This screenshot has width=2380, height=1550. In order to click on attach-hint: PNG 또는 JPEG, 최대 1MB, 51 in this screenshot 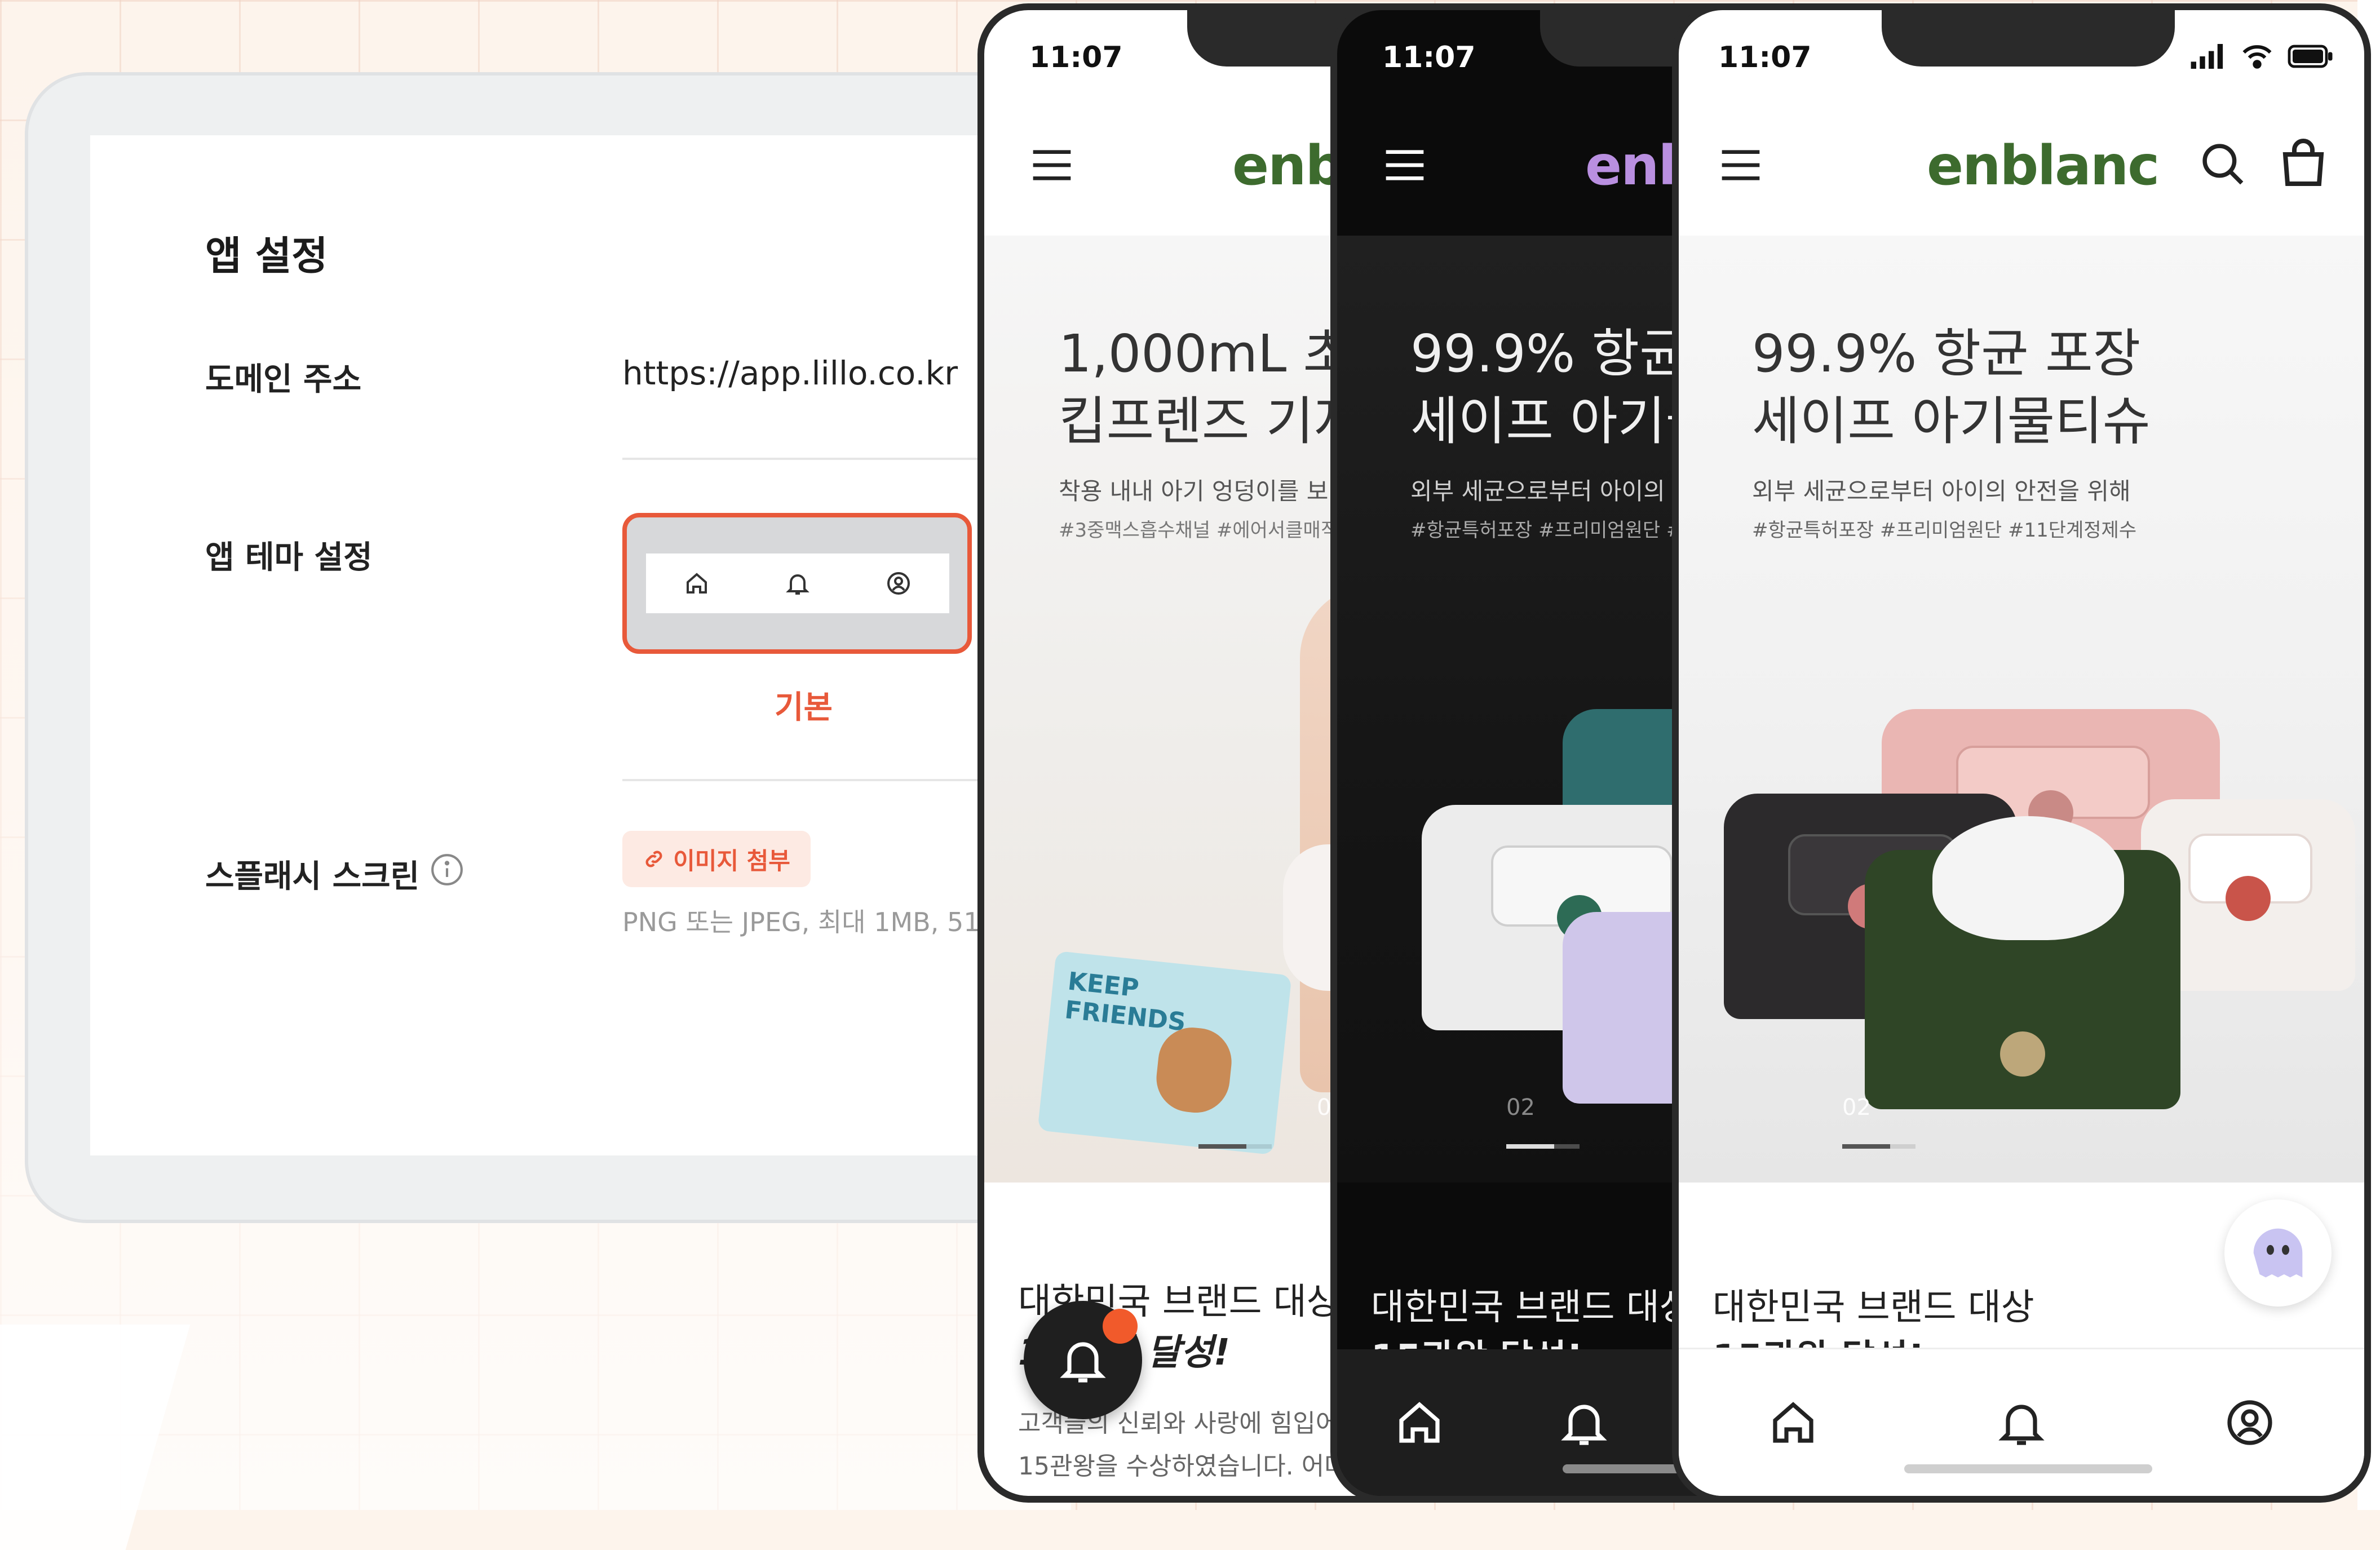, I will do `click(801, 922)`.